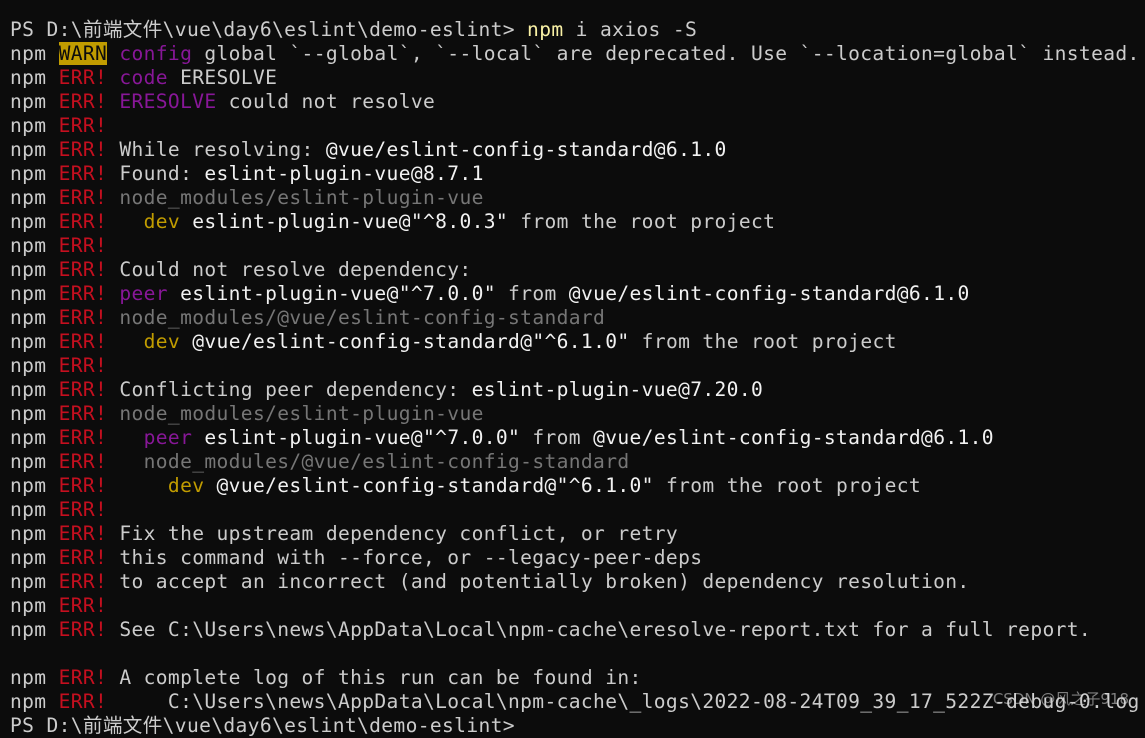 This screenshot has width=1145, height=738. I want to click on text: could not resolve, so click(326, 101).